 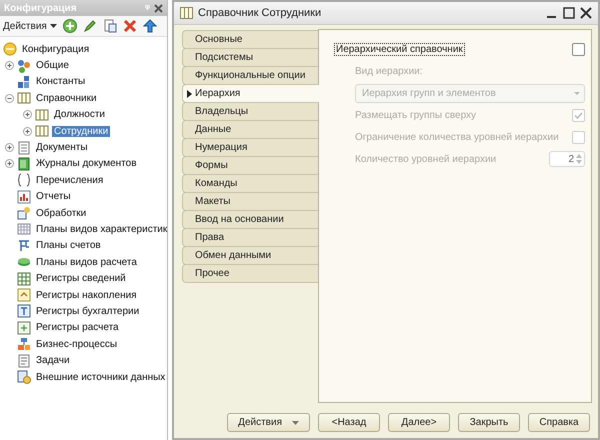 What do you see at coordinates (250, 57) in the screenshot?
I see `tab: Подсистемы` at bounding box center [250, 57].